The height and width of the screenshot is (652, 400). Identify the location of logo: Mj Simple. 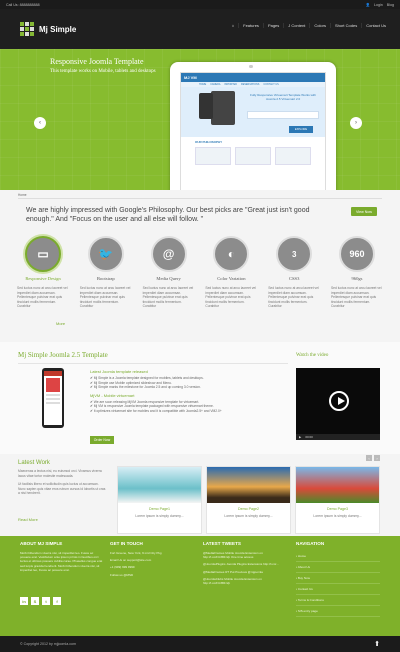
(48, 29).